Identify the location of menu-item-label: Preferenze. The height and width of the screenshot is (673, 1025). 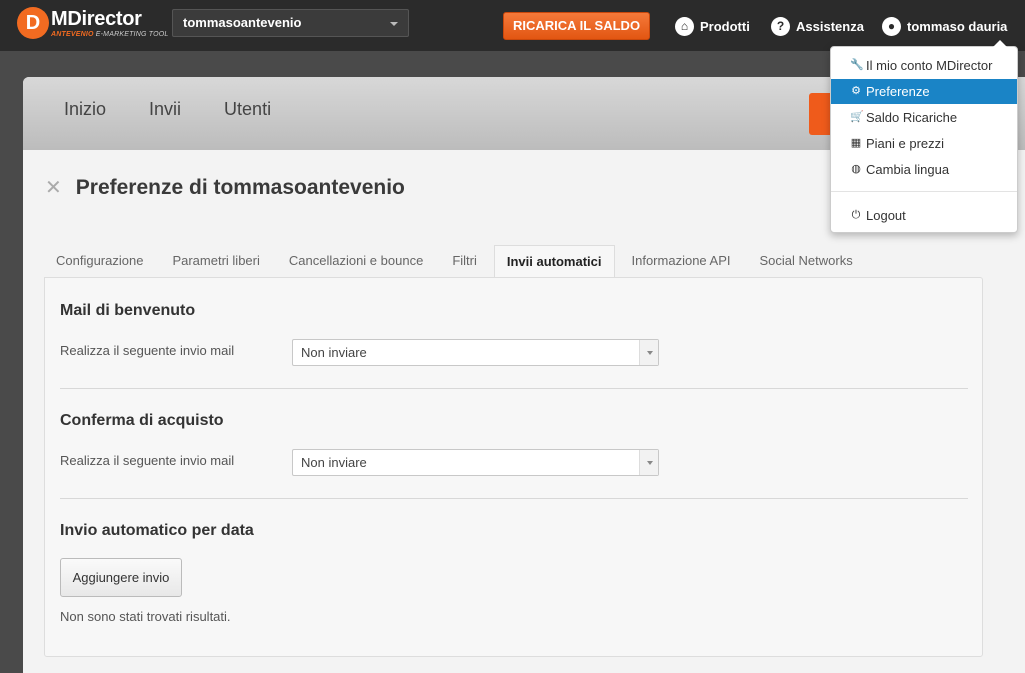
(898, 91).